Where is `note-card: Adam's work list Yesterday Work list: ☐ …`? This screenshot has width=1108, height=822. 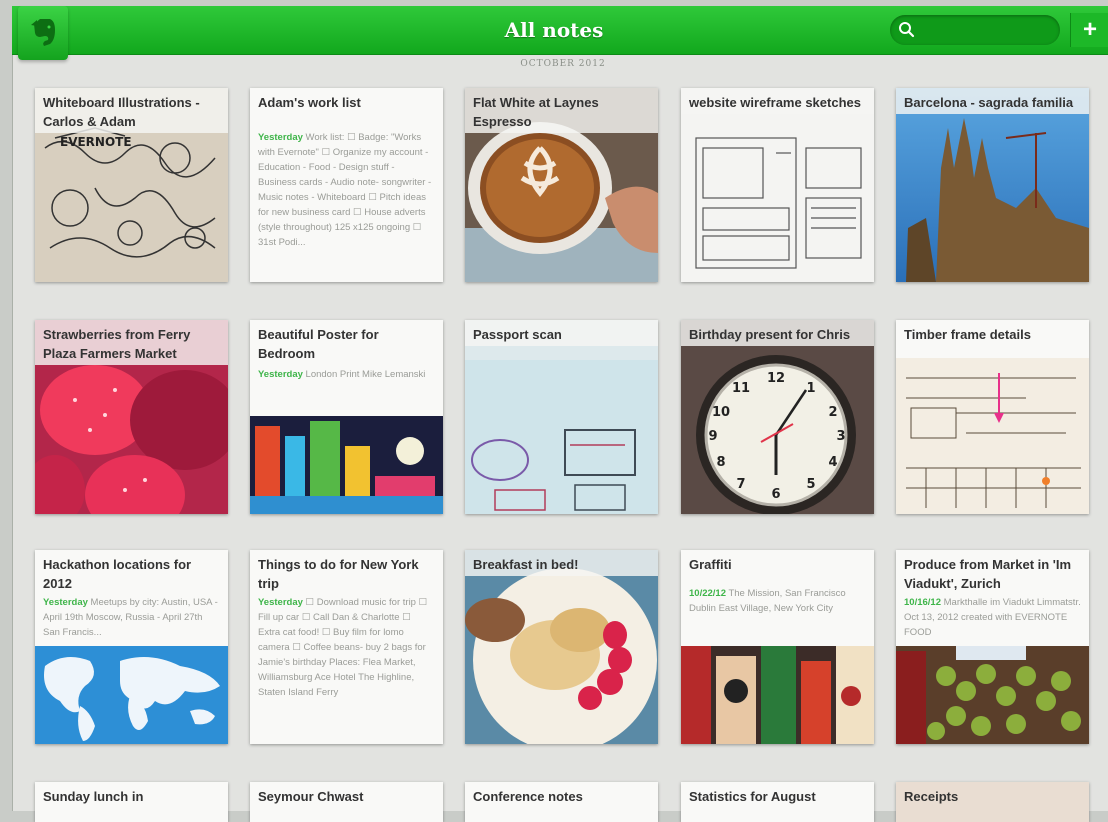 note-card: Adam's work list Yesterday Work list: ☐ … is located at coordinates (346, 185).